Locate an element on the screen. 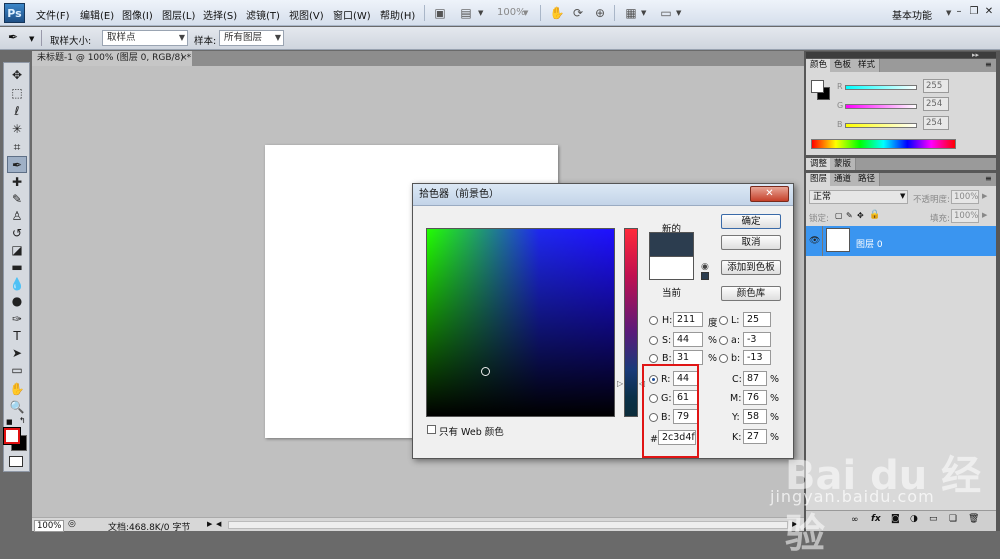 The height and width of the screenshot is (559, 1000). radio-lab-b is located at coordinates (723, 358).